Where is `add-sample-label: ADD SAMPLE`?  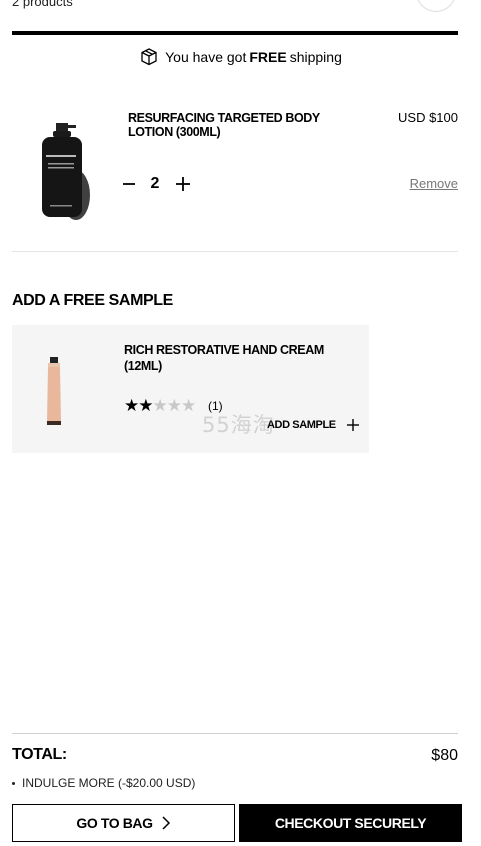
add-sample-label: ADD SAMPLE is located at coordinates (301, 425).